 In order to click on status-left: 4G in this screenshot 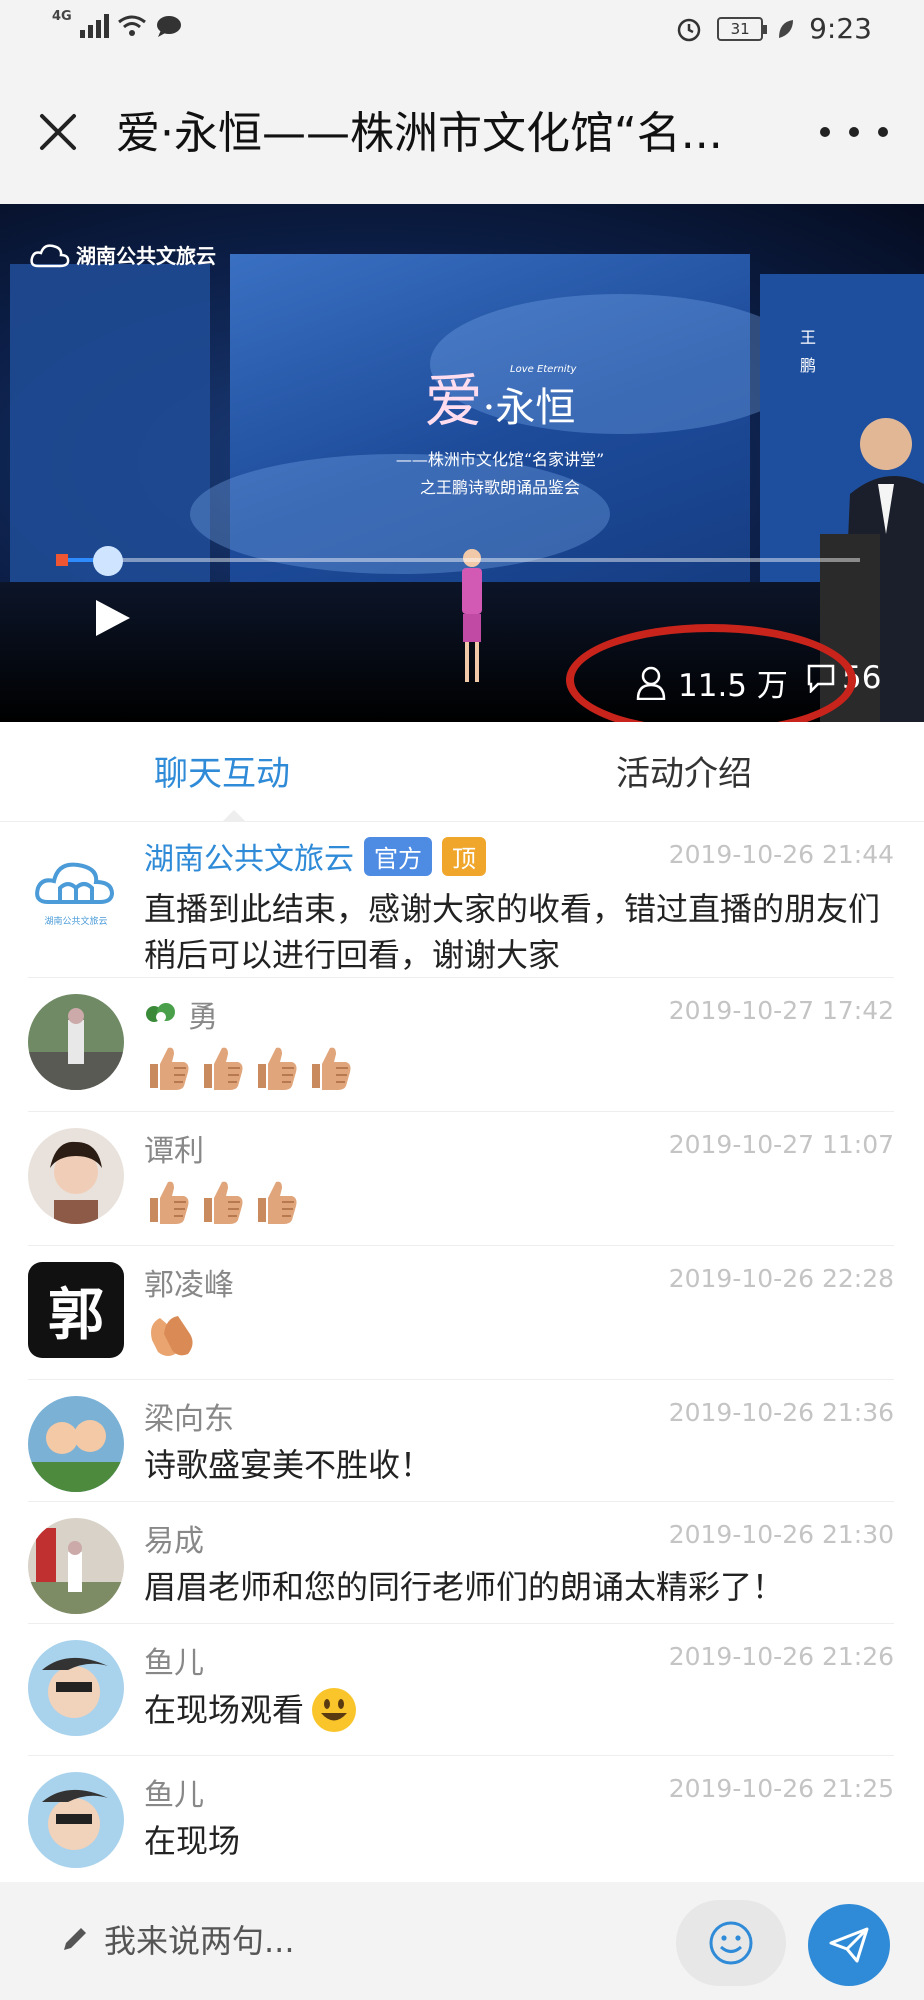, I will do `click(117, 23)`.